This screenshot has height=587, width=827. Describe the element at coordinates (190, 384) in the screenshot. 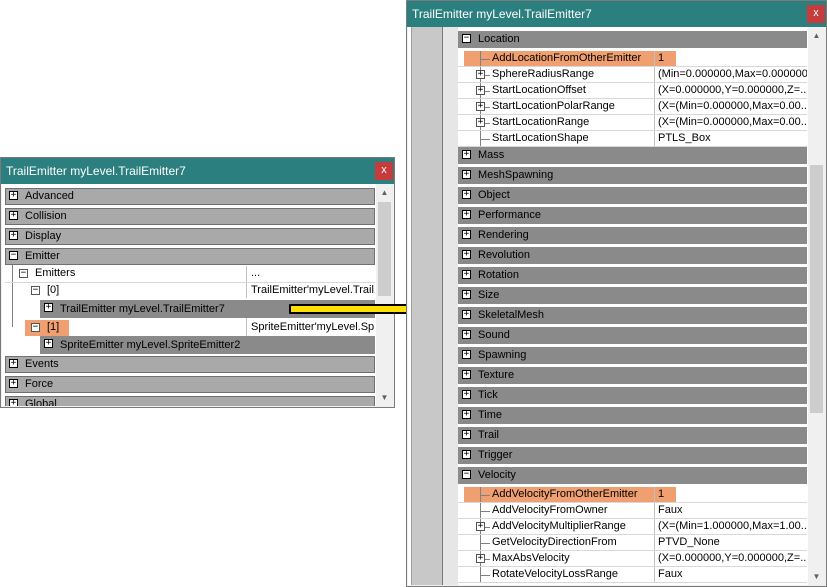

I see `category-force: + Force` at that location.